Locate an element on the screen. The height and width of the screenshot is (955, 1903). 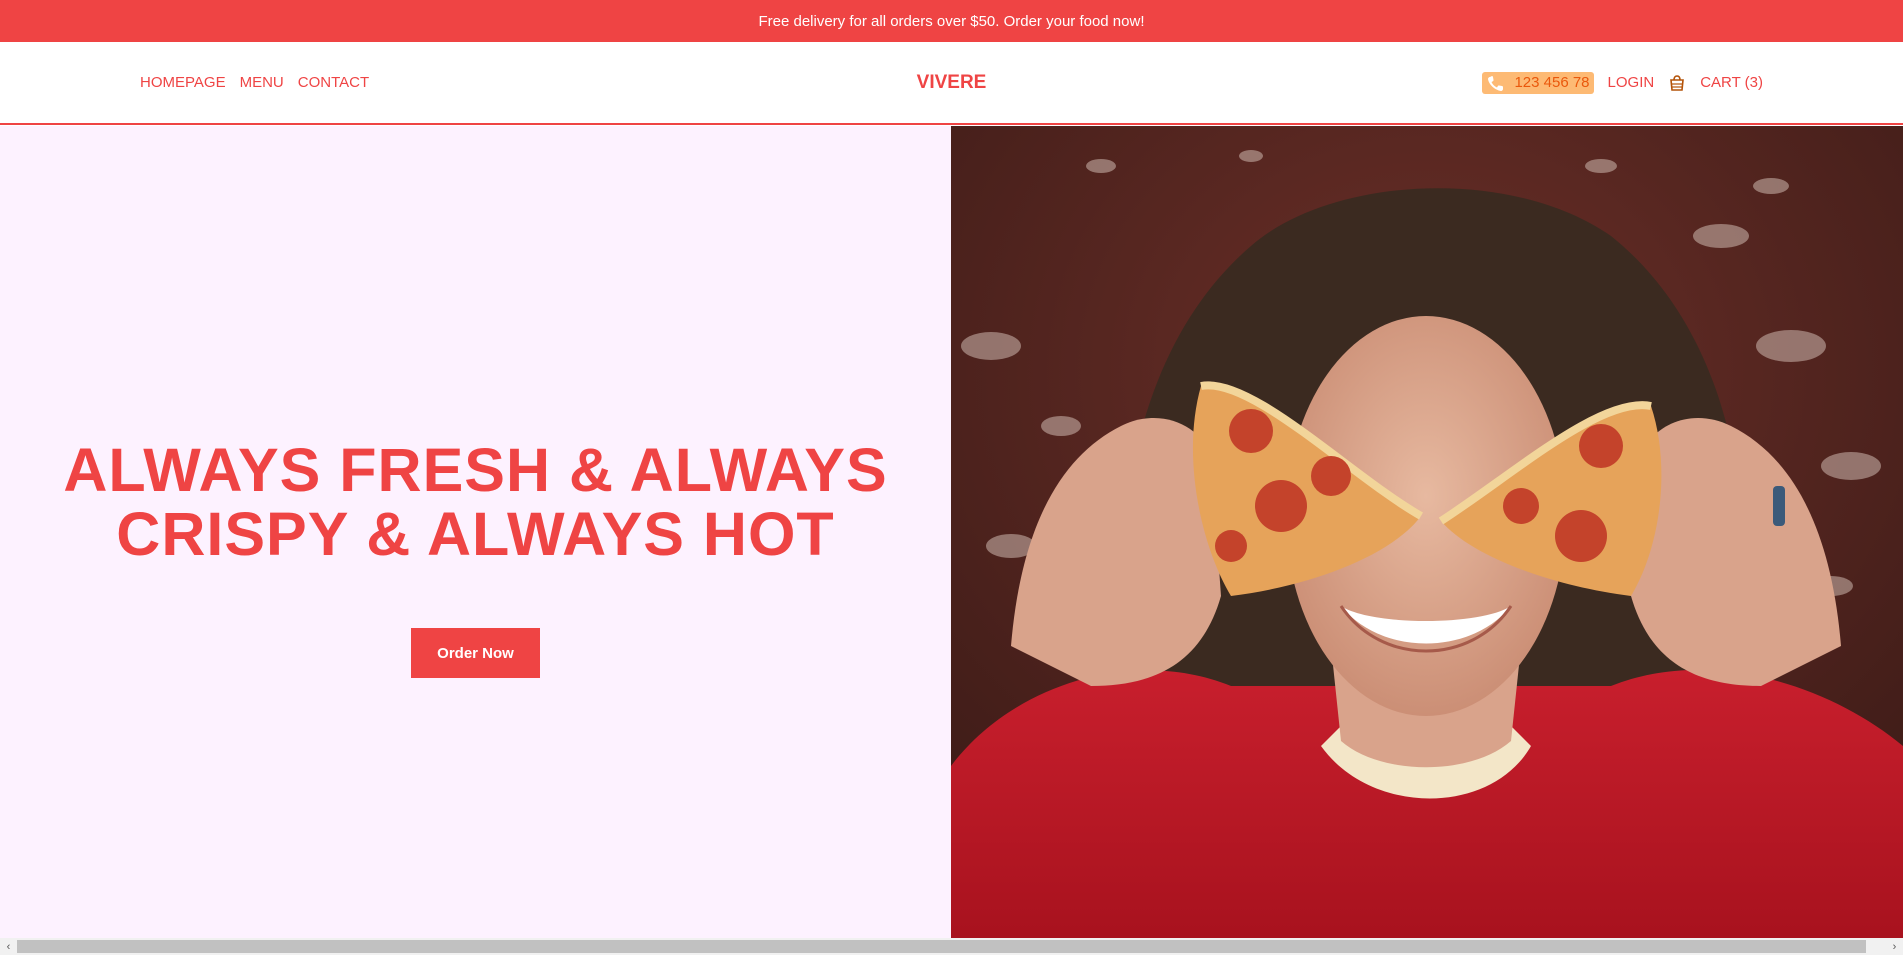
phone-number: 123 456 78 is located at coordinates (1538, 82).